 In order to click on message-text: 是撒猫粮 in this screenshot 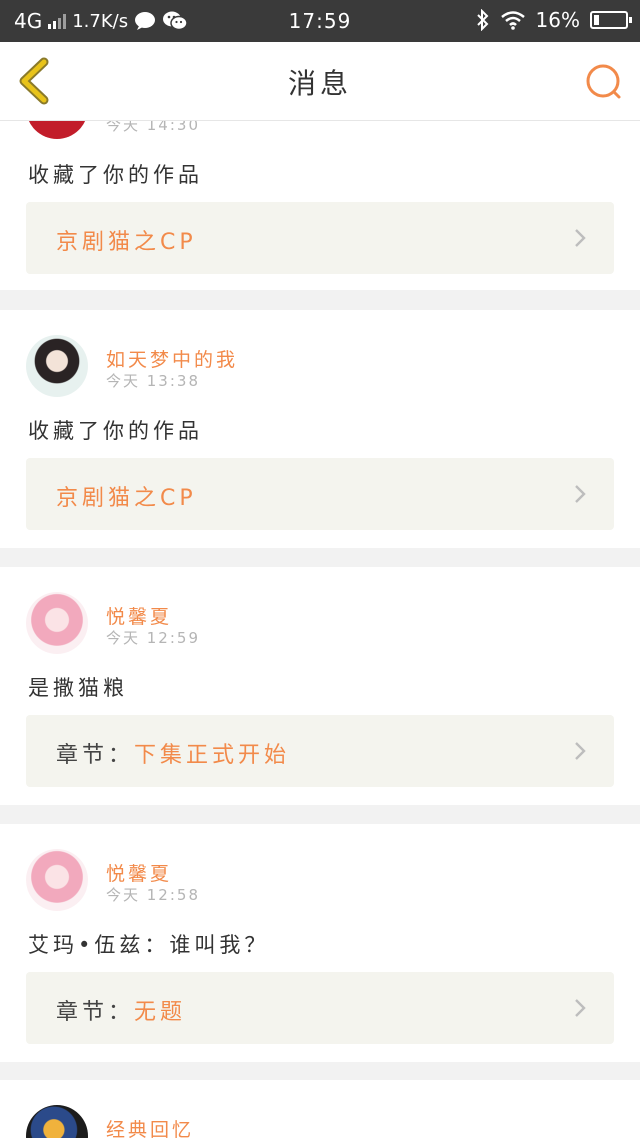, I will do `click(78, 688)`.